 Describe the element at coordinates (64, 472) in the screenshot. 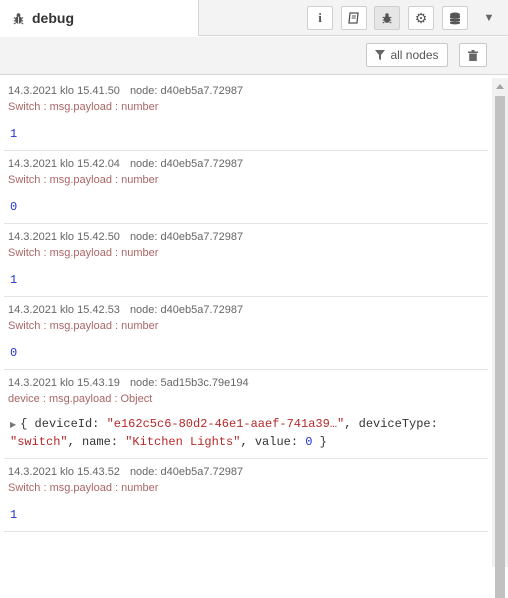

I see `message-timestamp: 14.3.2021 klo 15.43.52` at that location.